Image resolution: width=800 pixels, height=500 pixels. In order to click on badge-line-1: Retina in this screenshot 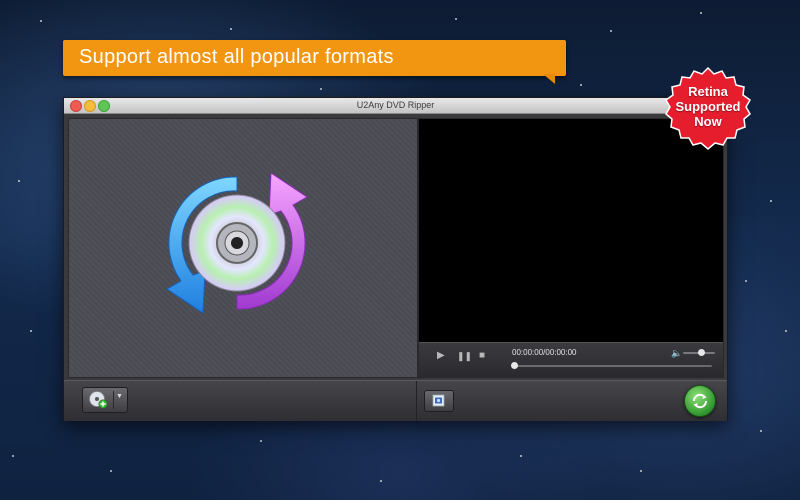, I will do `click(708, 91)`.